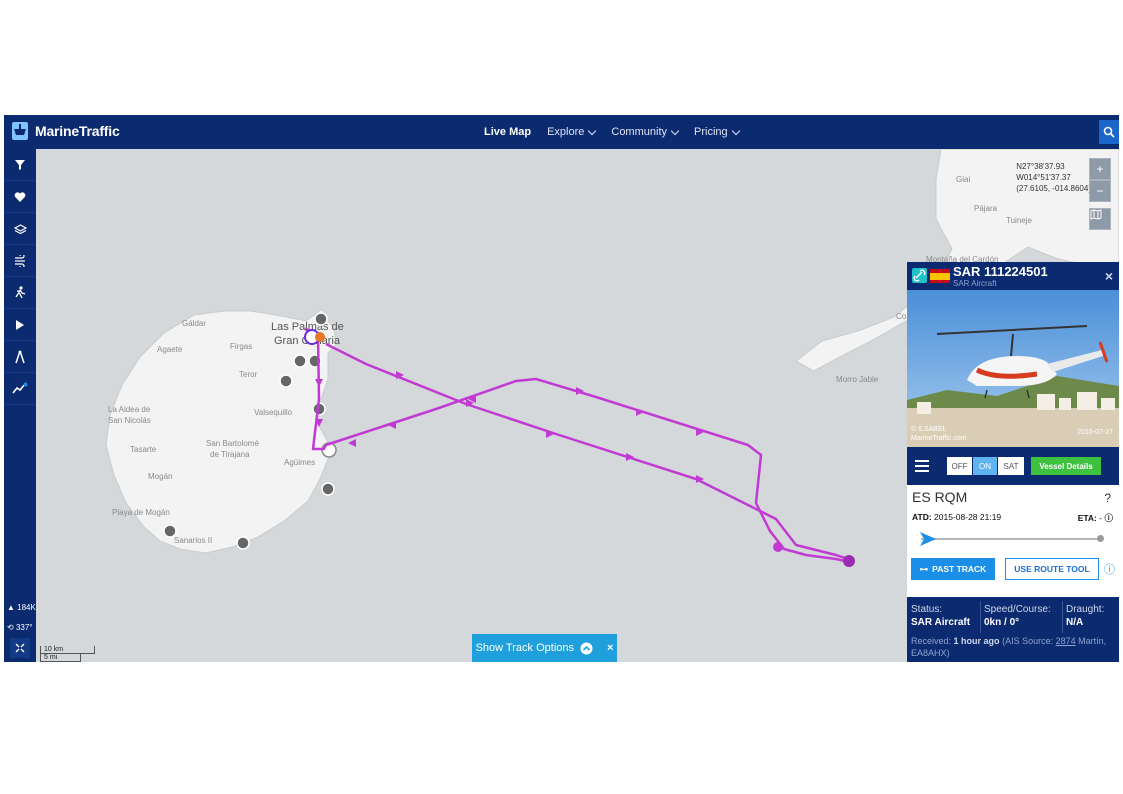 The image size is (1123, 794). I want to click on place-label: Agüimes, so click(299, 462).